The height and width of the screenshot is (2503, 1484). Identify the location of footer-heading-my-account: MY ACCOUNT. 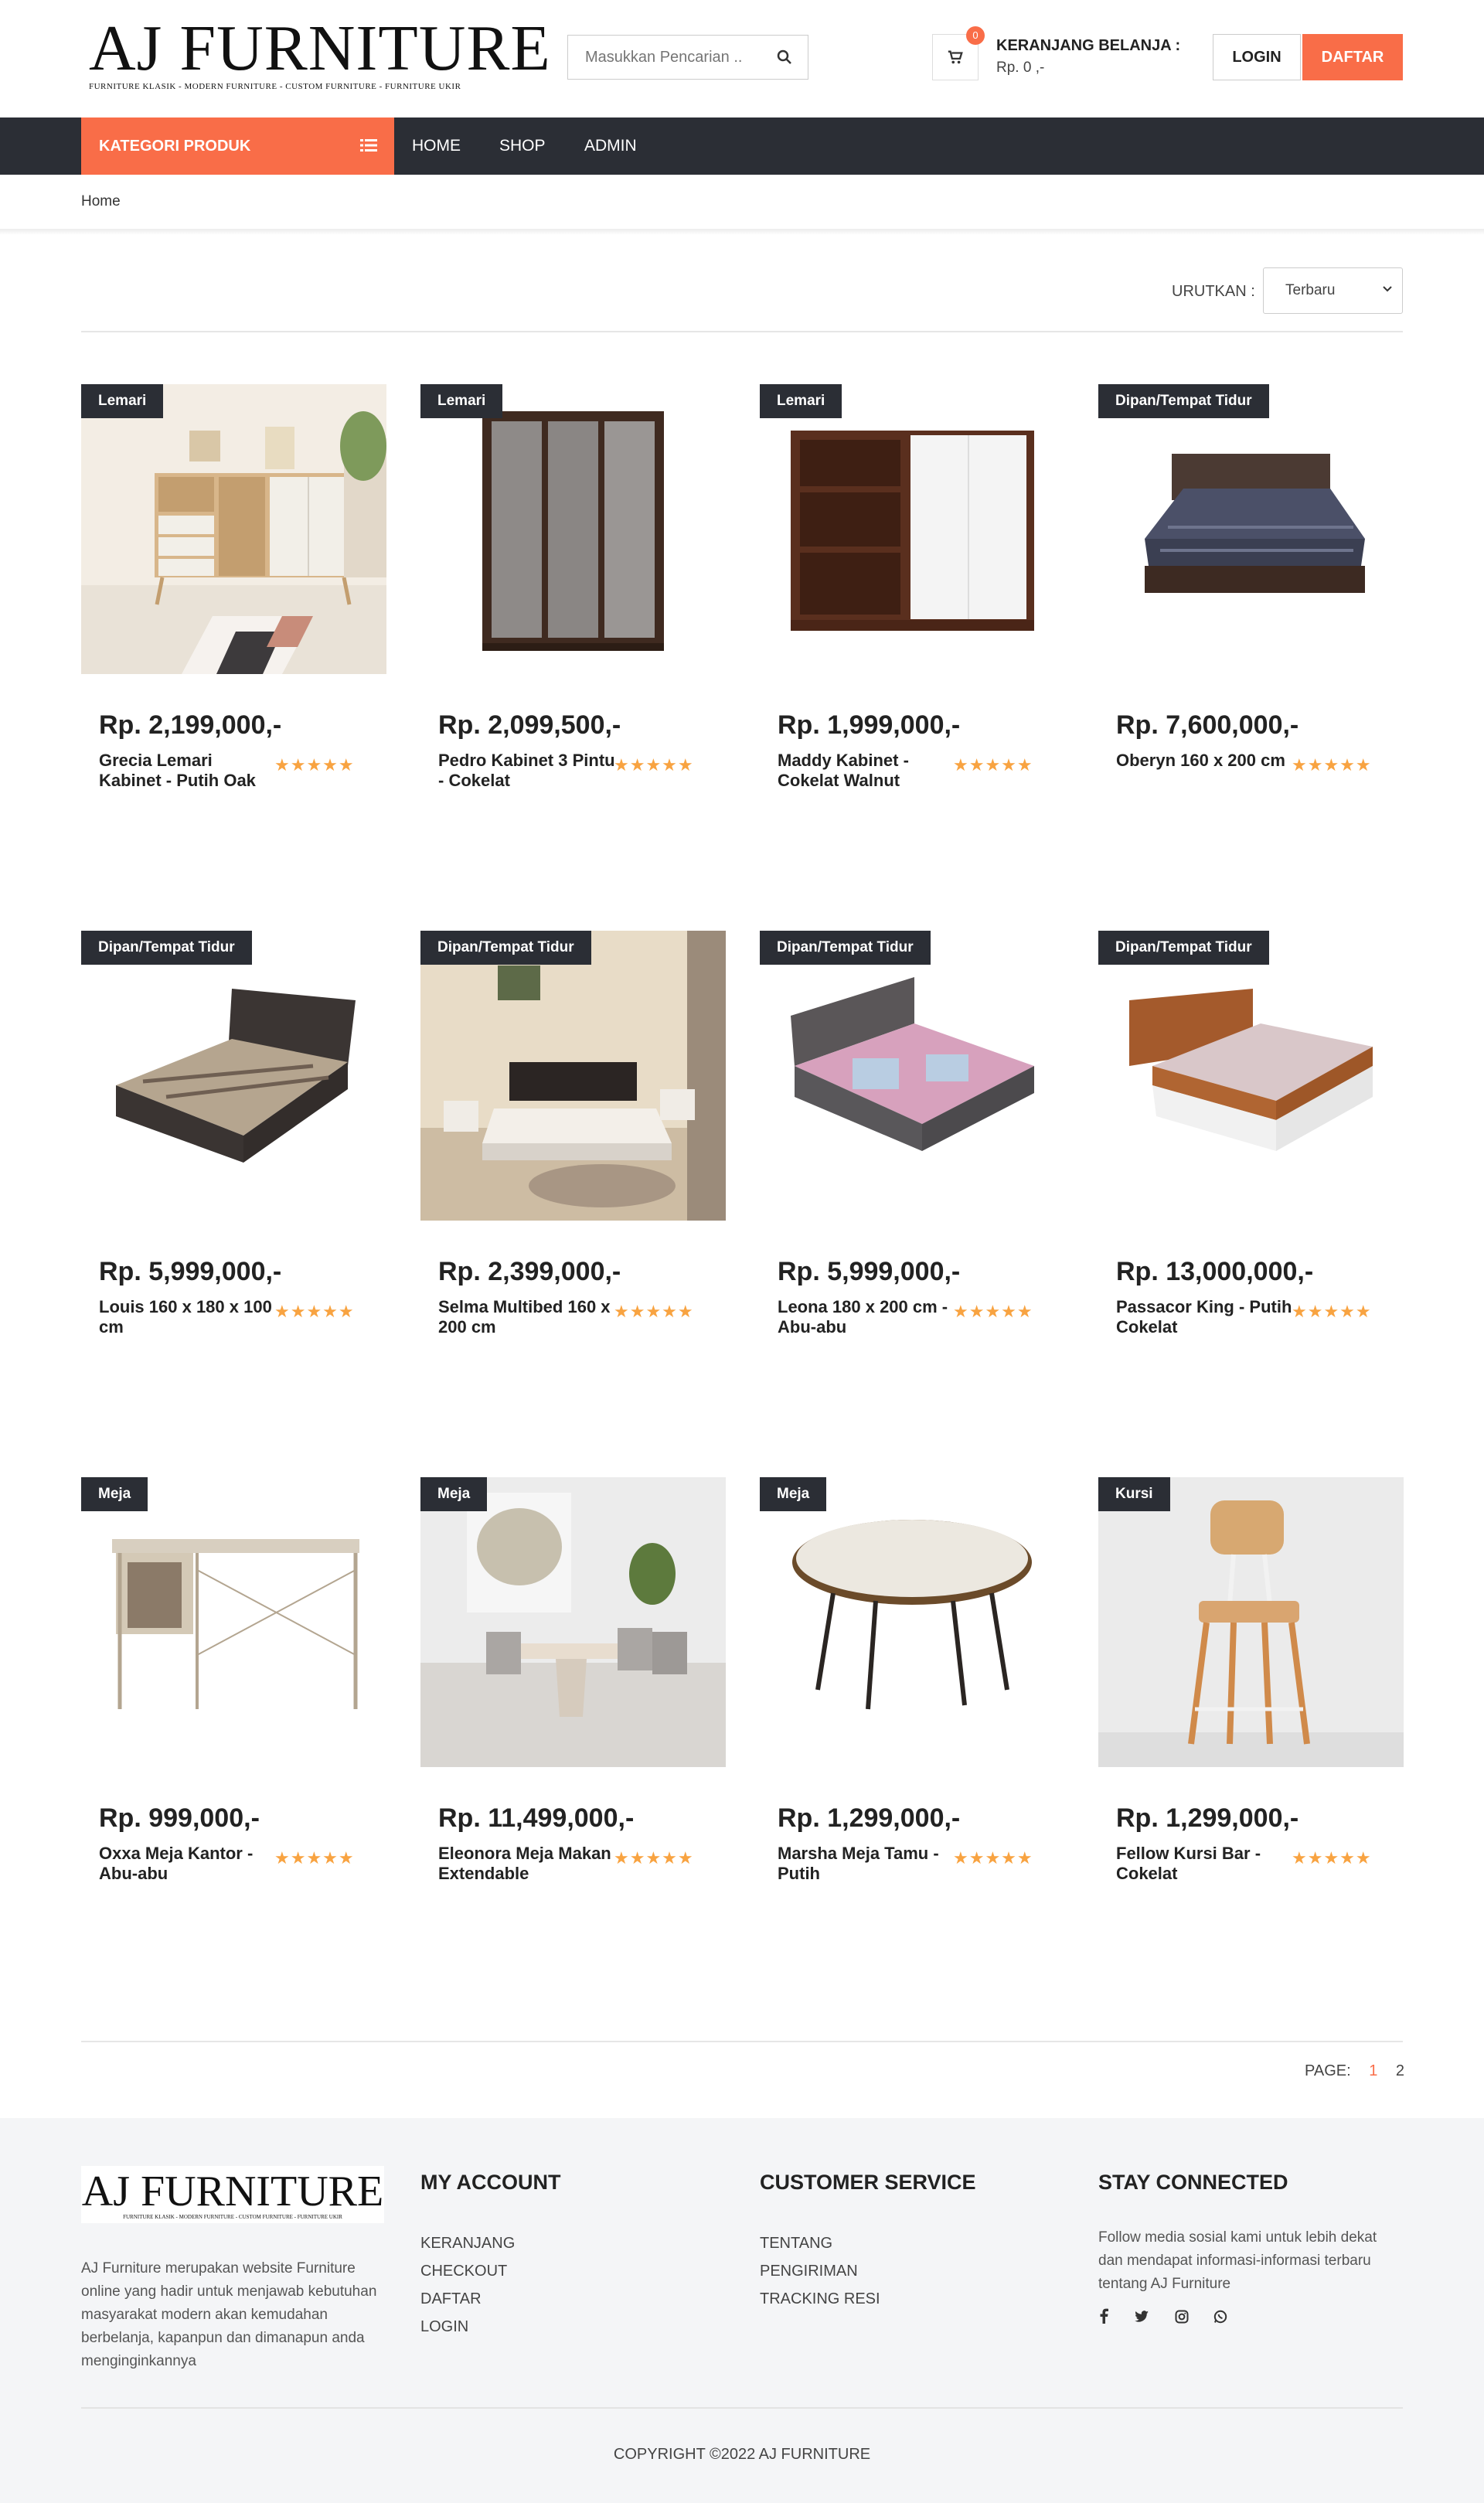
(490, 2182).